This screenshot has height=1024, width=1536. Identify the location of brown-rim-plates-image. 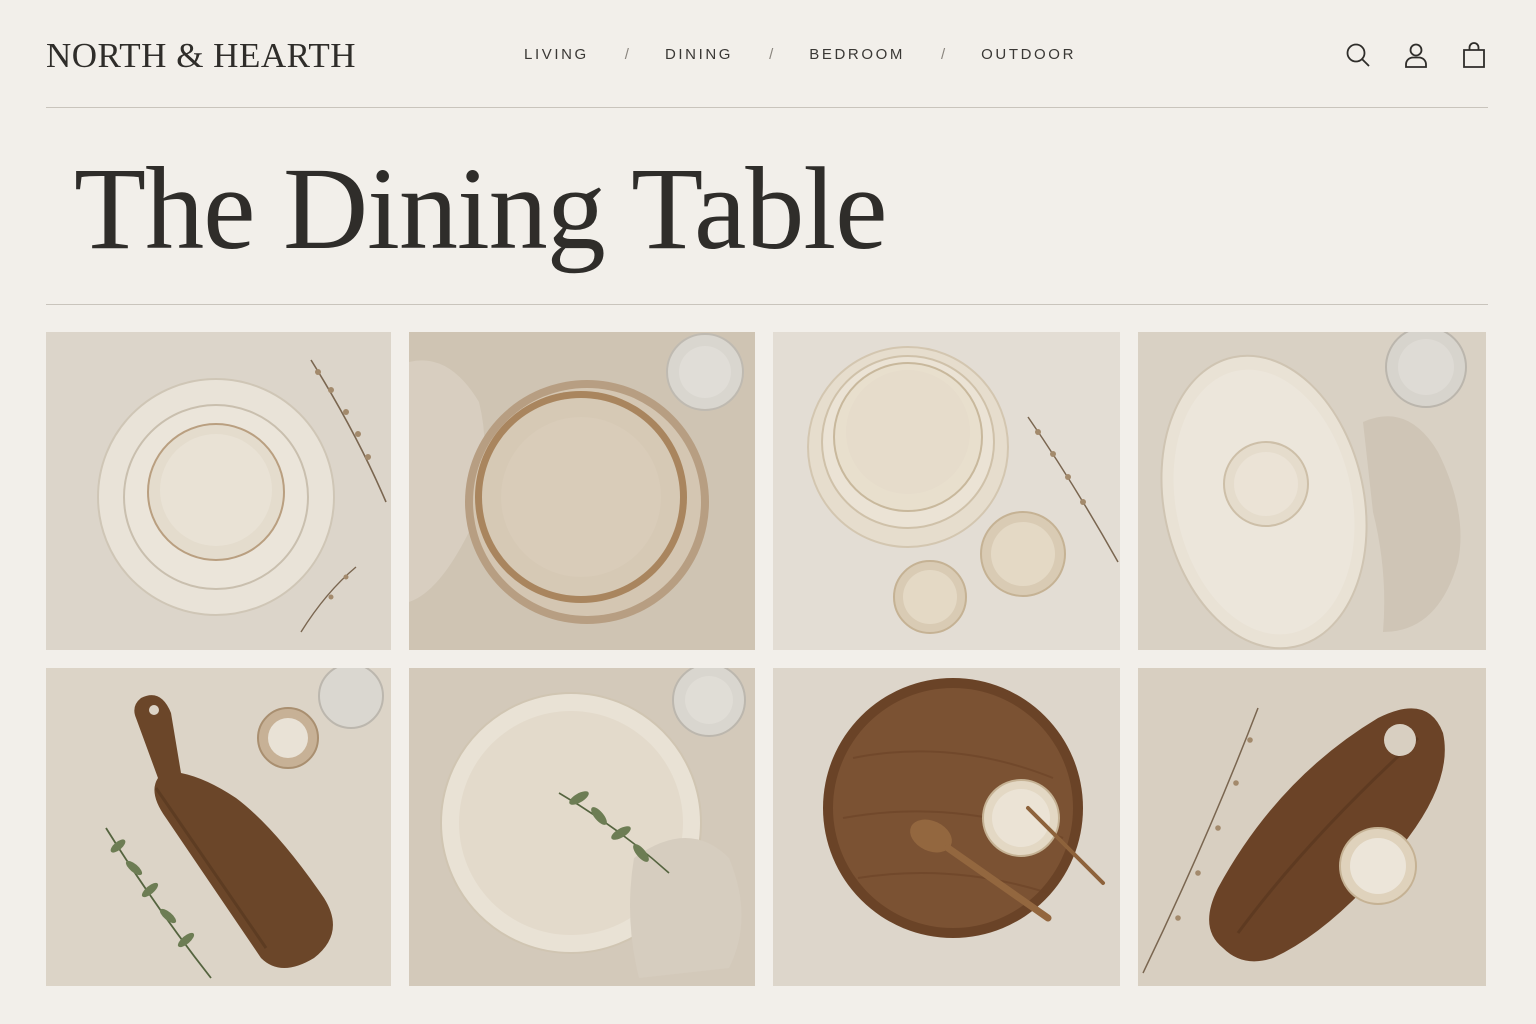
(582, 491).